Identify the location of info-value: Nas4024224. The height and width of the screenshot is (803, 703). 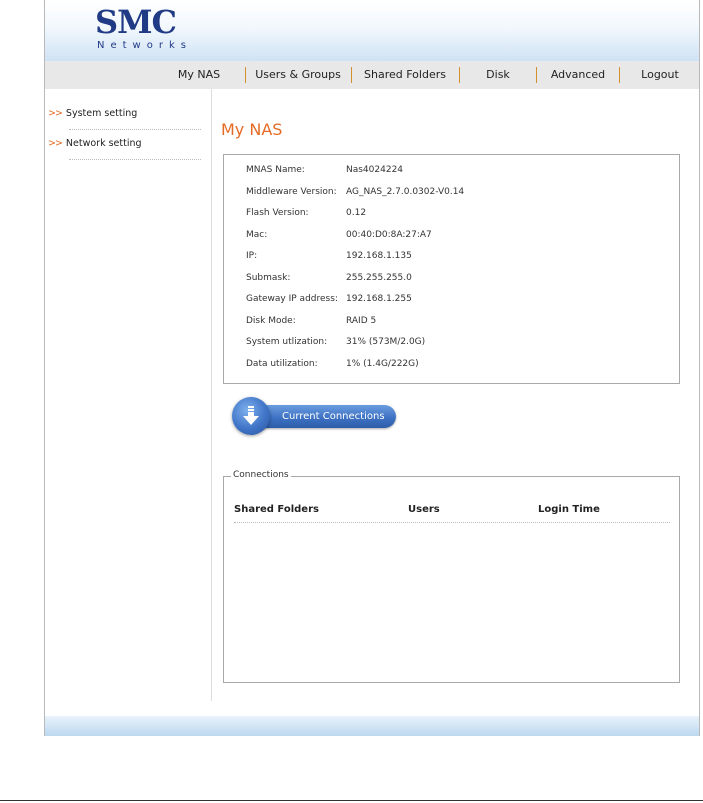
(375, 170).